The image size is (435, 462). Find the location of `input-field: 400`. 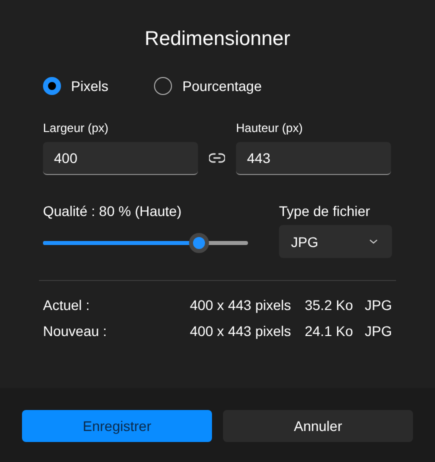

input-field: 400 is located at coordinates (120, 158).